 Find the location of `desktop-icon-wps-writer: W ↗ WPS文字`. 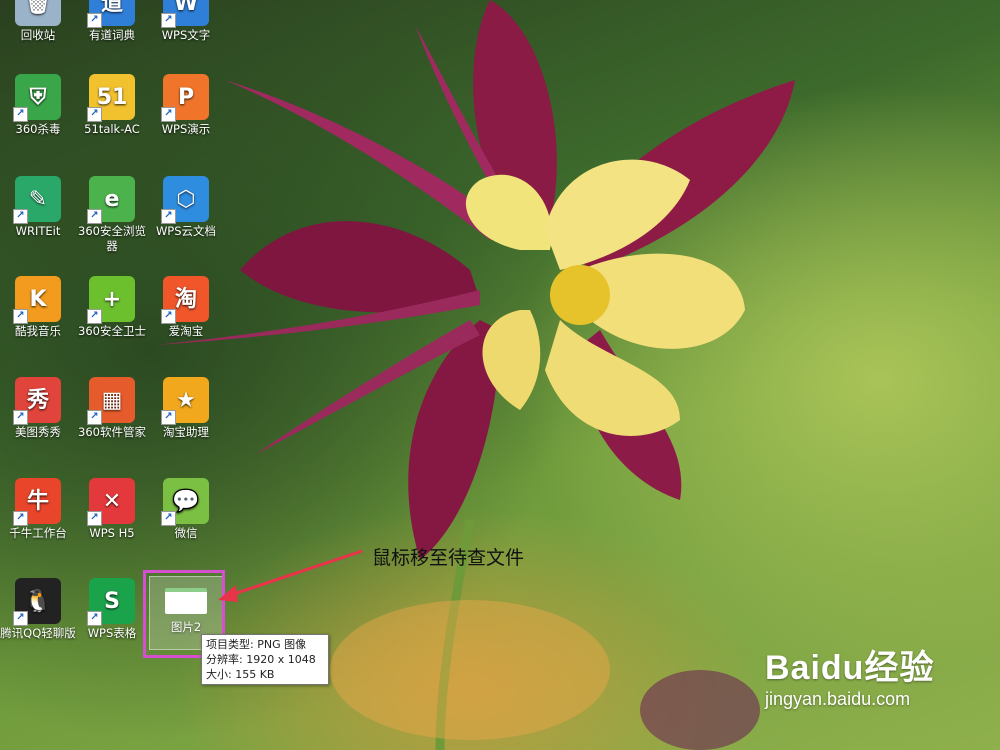

desktop-icon-wps-writer: W ↗ WPS文字 is located at coordinates (186, 21).